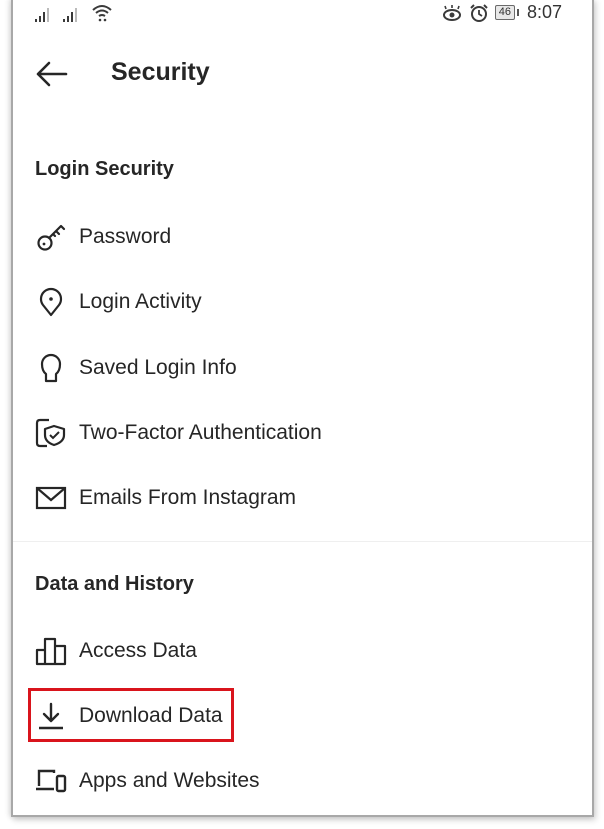  Describe the element at coordinates (544, 12) in the screenshot. I see `clock: 8:07` at that location.